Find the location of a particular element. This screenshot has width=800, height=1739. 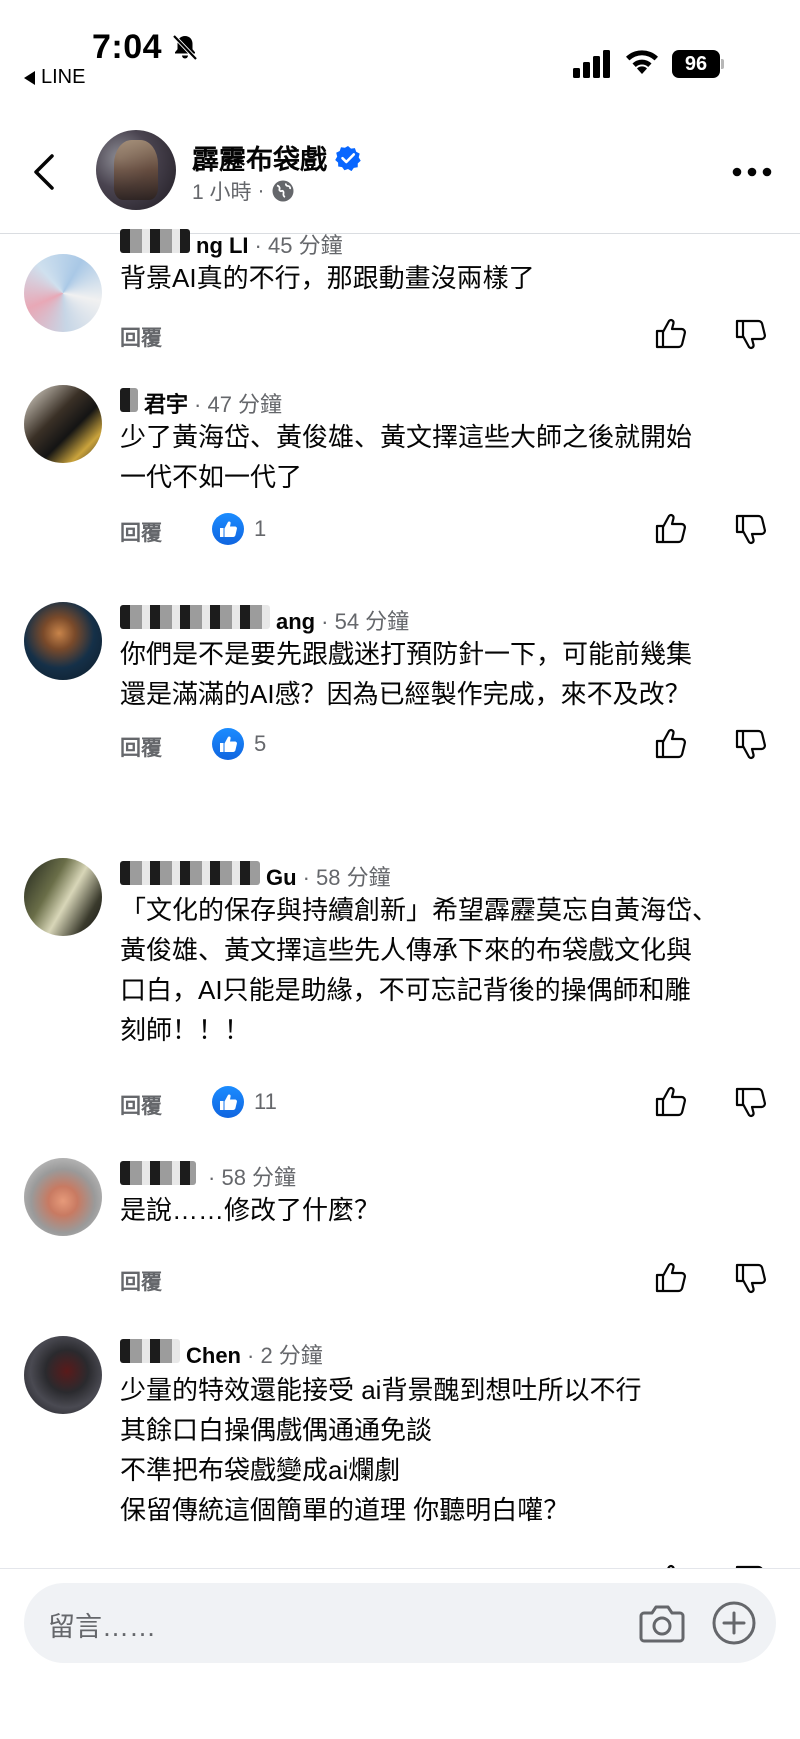

like-count: 11 is located at coordinates (244, 1102).